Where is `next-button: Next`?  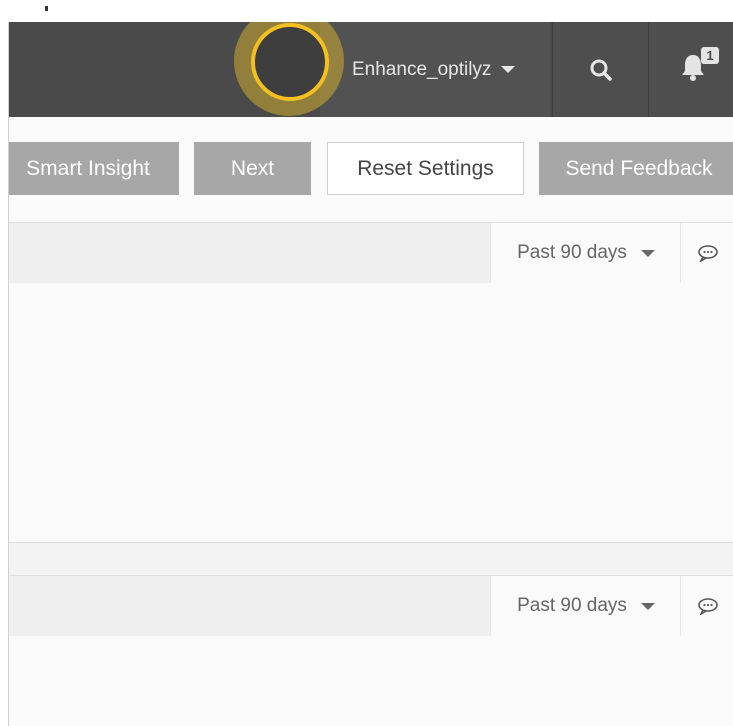
next-button: Next is located at coordinates (252, 168).